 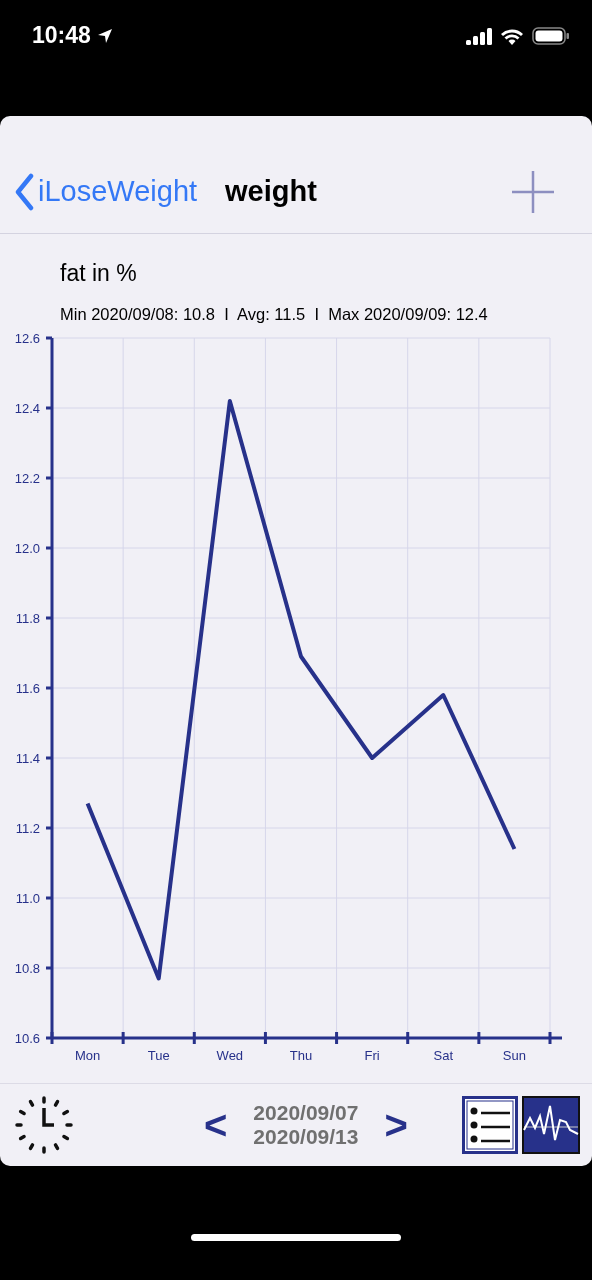 I want to click on date-to: 2020/09/13, so click(x=306, y=1137).